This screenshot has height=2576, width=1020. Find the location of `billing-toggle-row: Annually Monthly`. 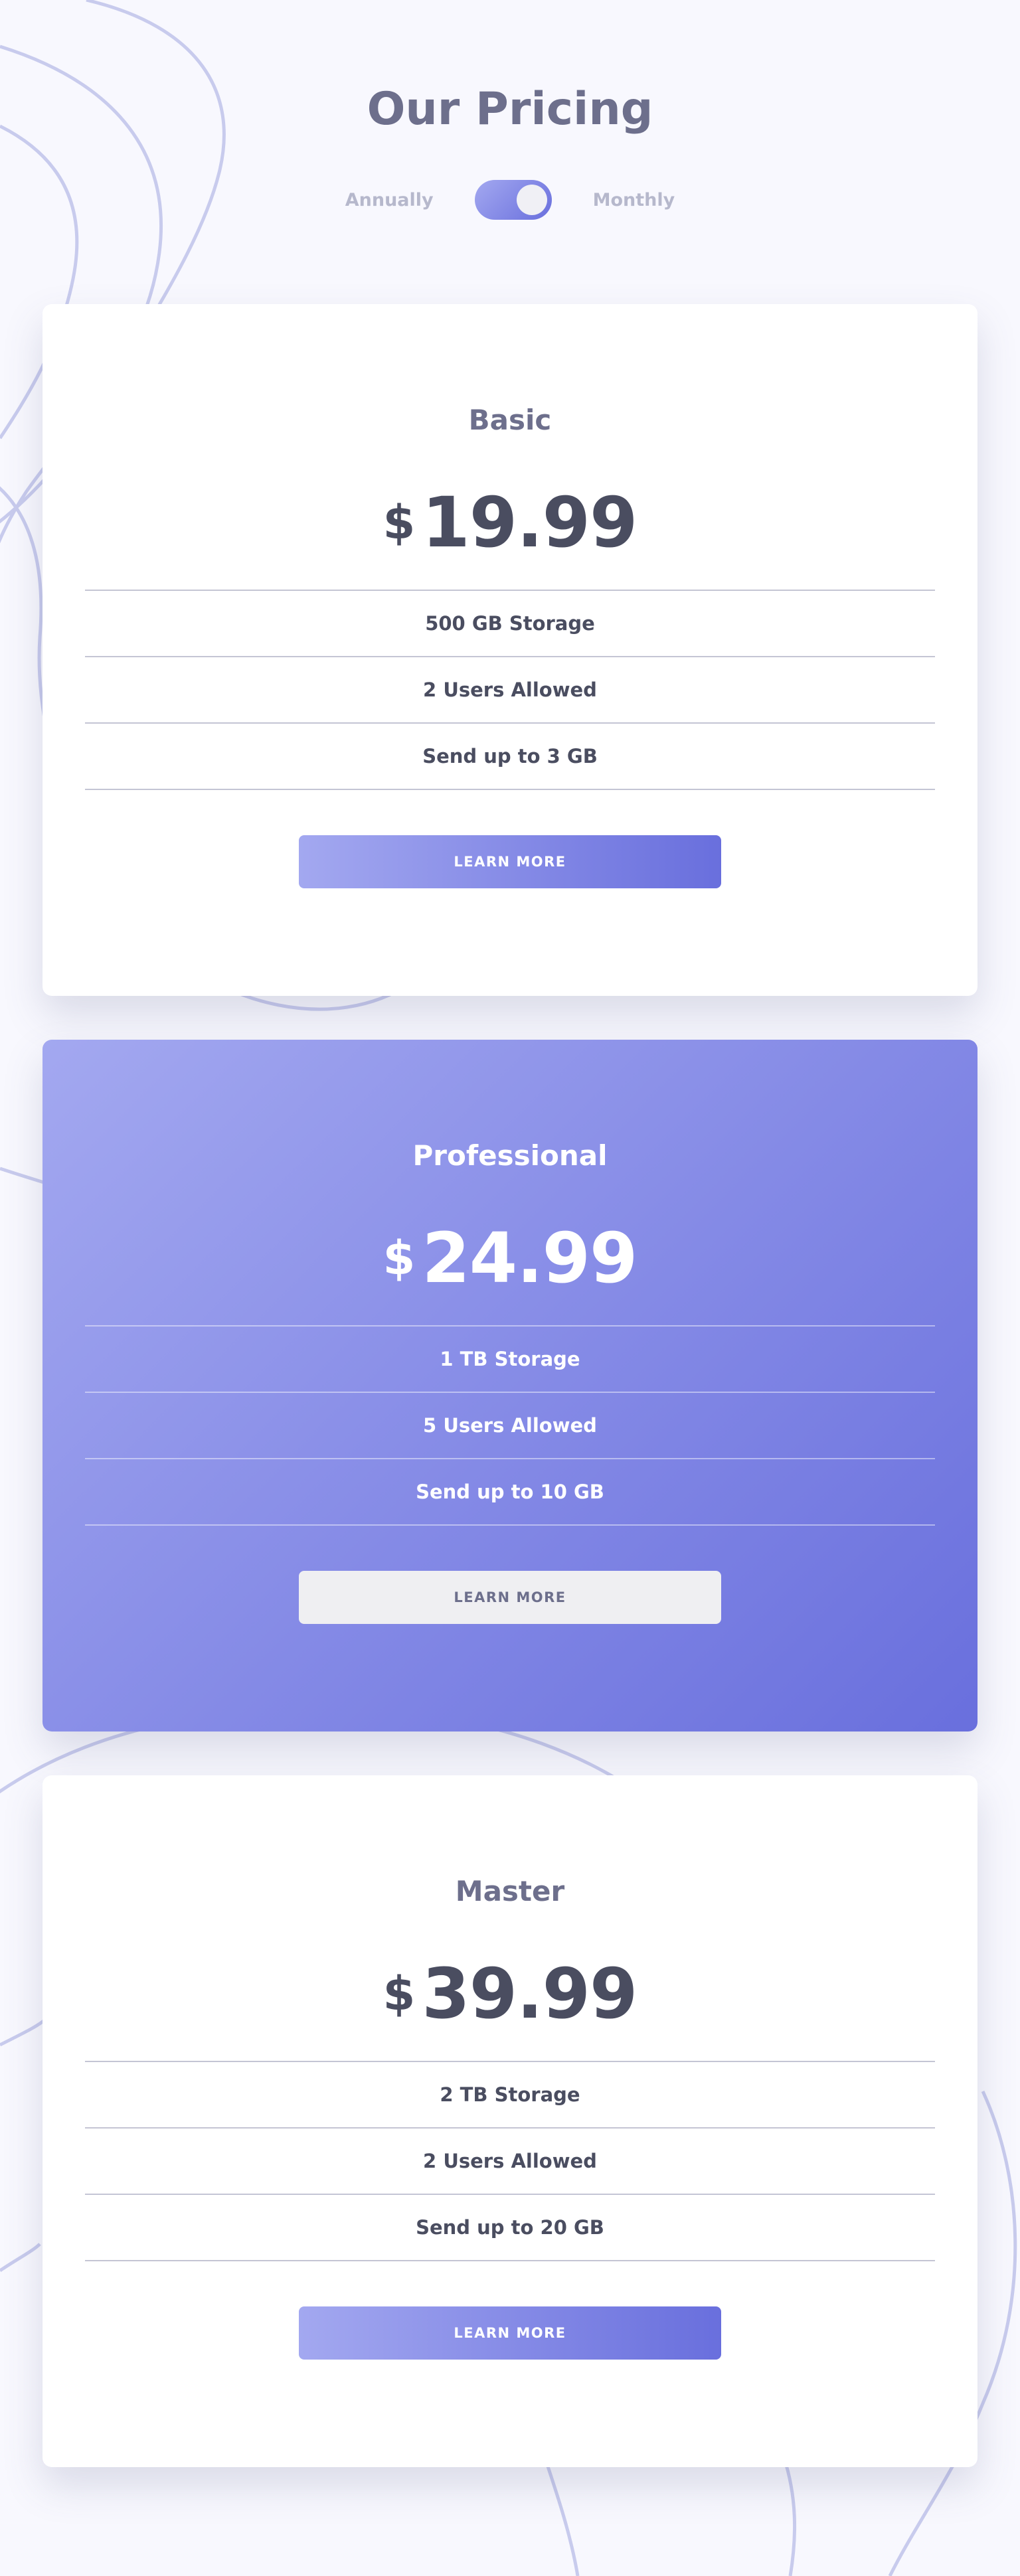

billing-toggle-row: Annually Monthly is located at coordinates (510, 199).